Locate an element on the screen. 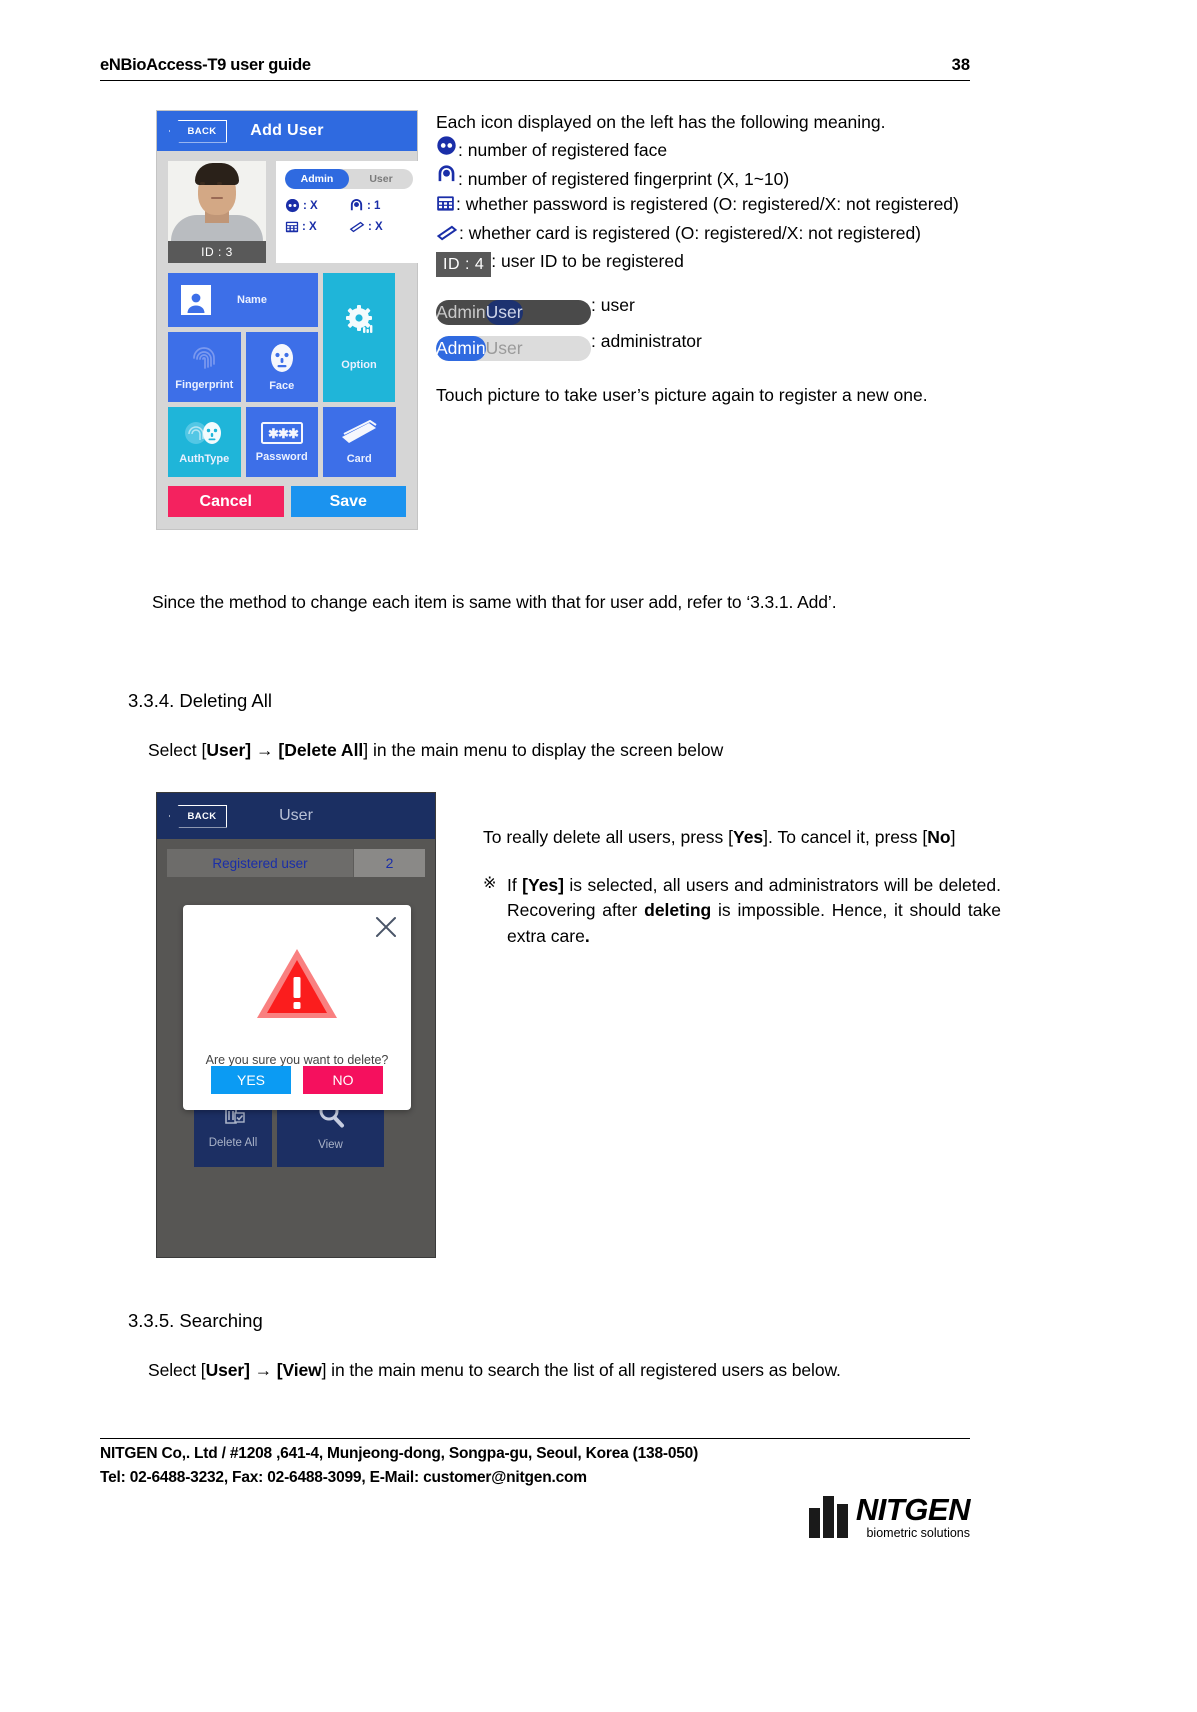  stat-password: : X is located at coordinates (317, 227).